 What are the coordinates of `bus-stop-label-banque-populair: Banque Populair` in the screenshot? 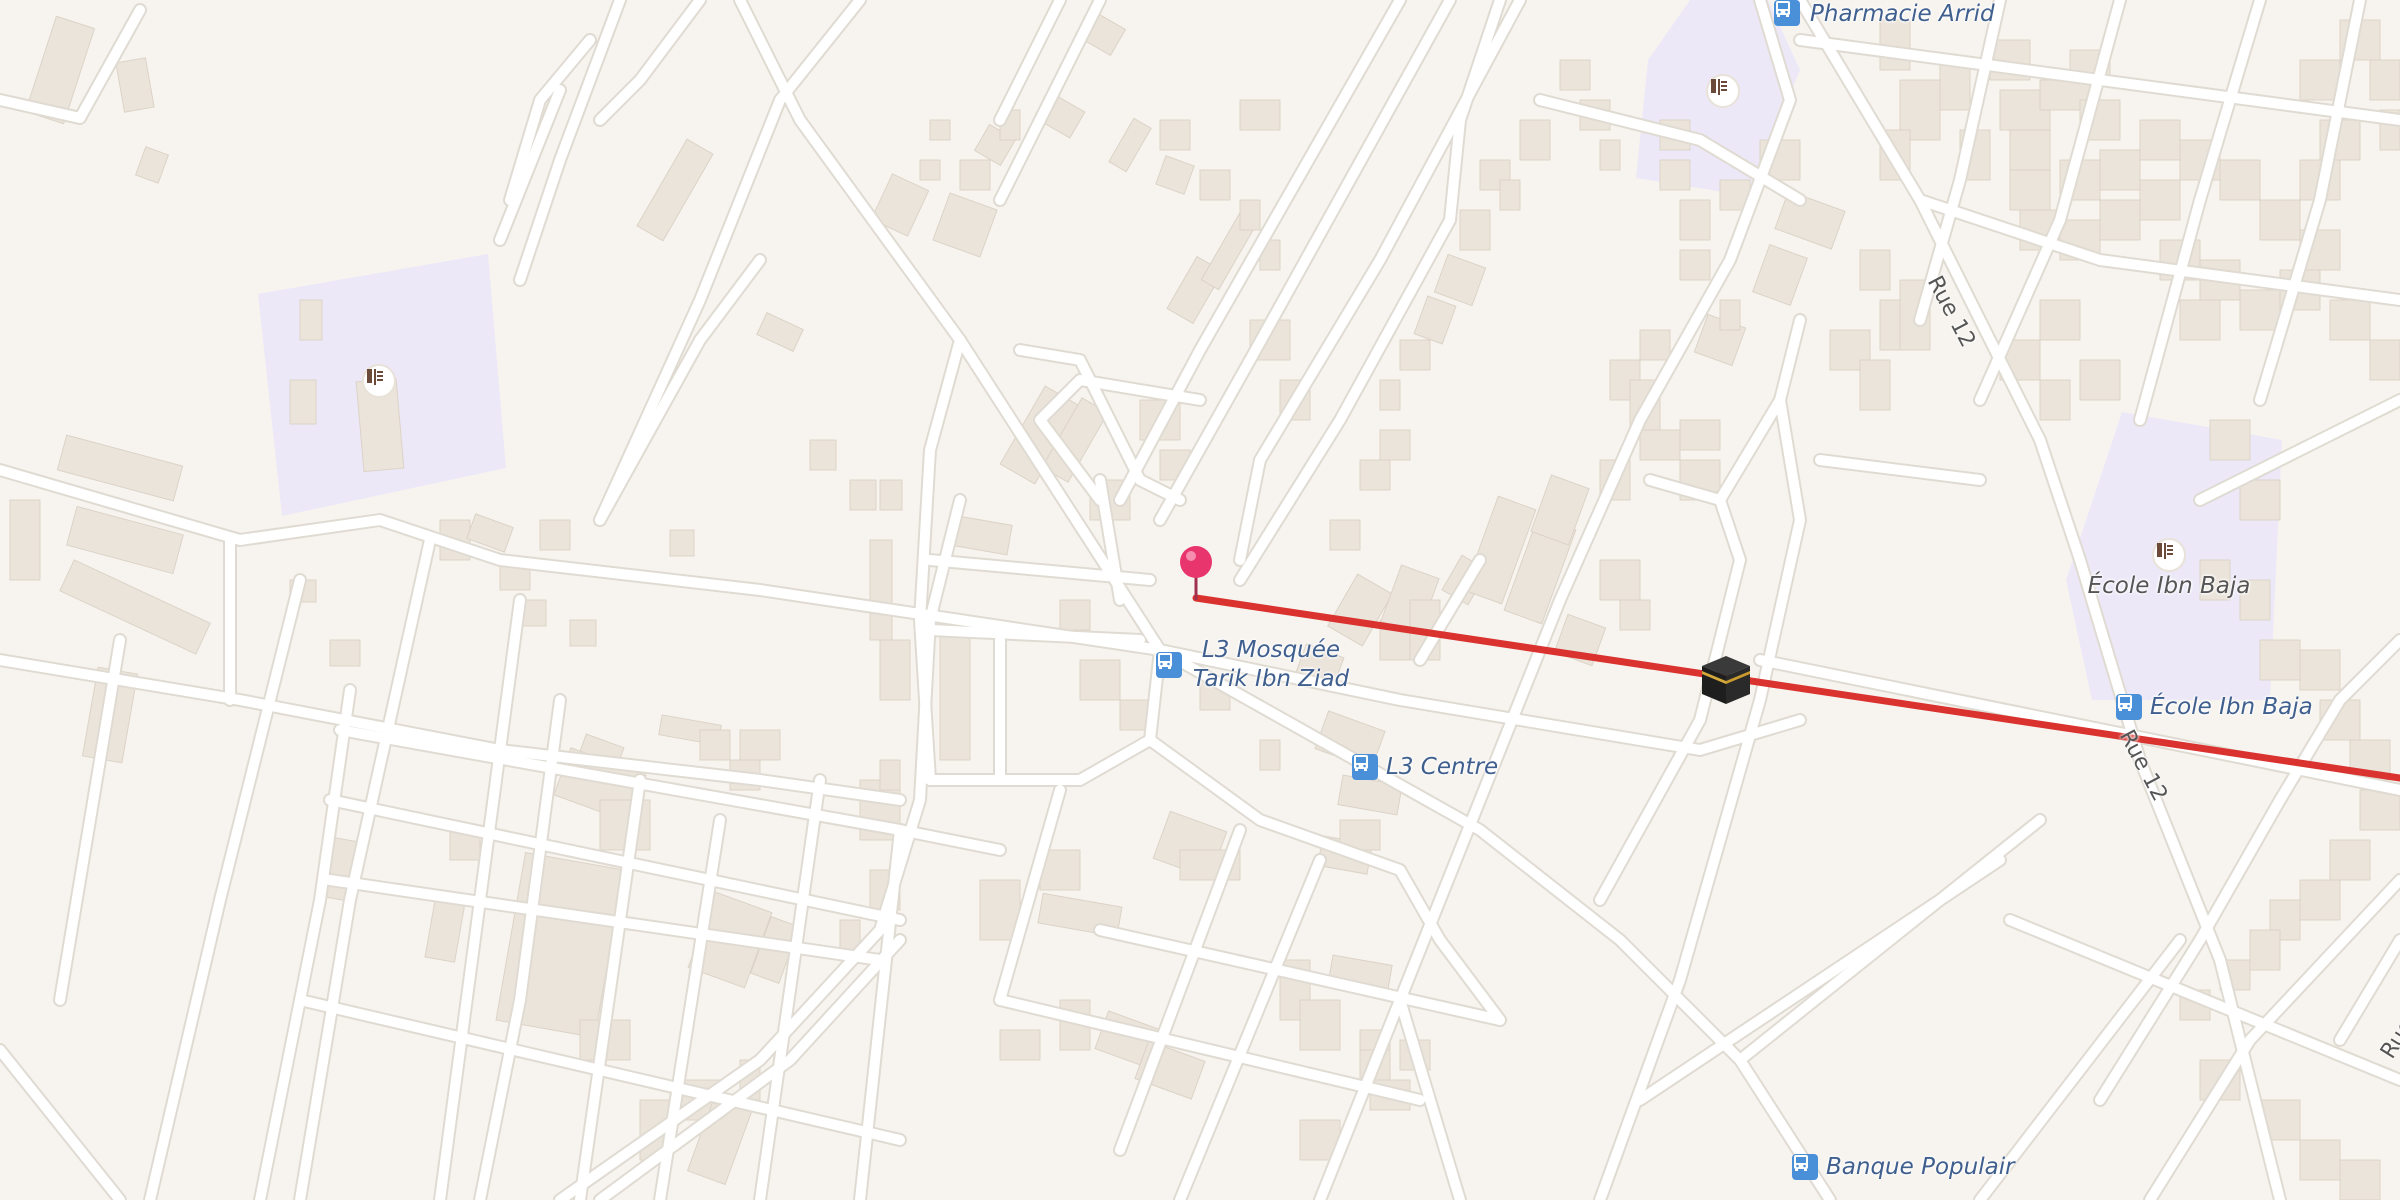 It's located at (1920, 1167).